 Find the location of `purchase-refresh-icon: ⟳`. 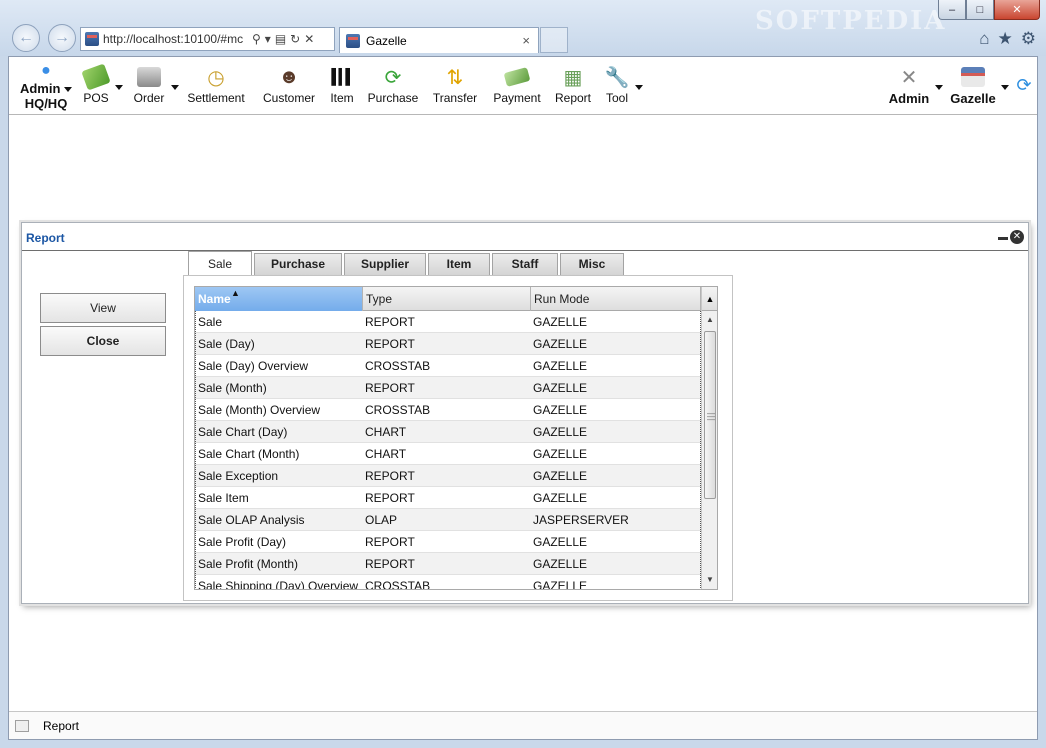

purchase-refresh-icon: ⟳ is located at coordinates (393, 77).